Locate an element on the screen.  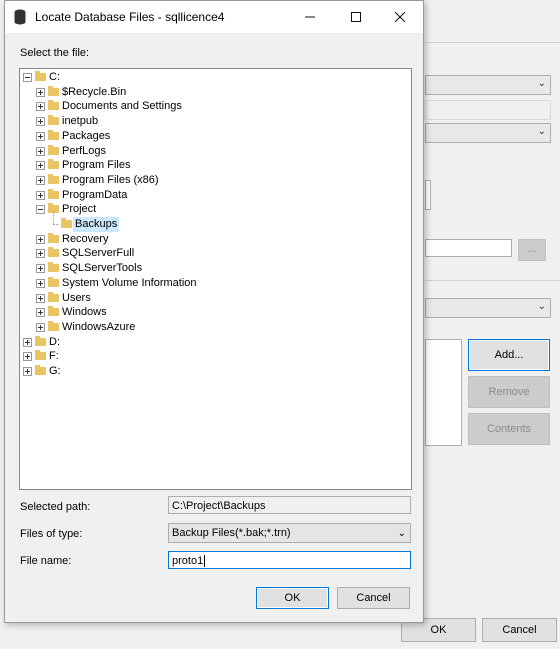
file-name-input: proto1 is located at coordinates (289, 560).